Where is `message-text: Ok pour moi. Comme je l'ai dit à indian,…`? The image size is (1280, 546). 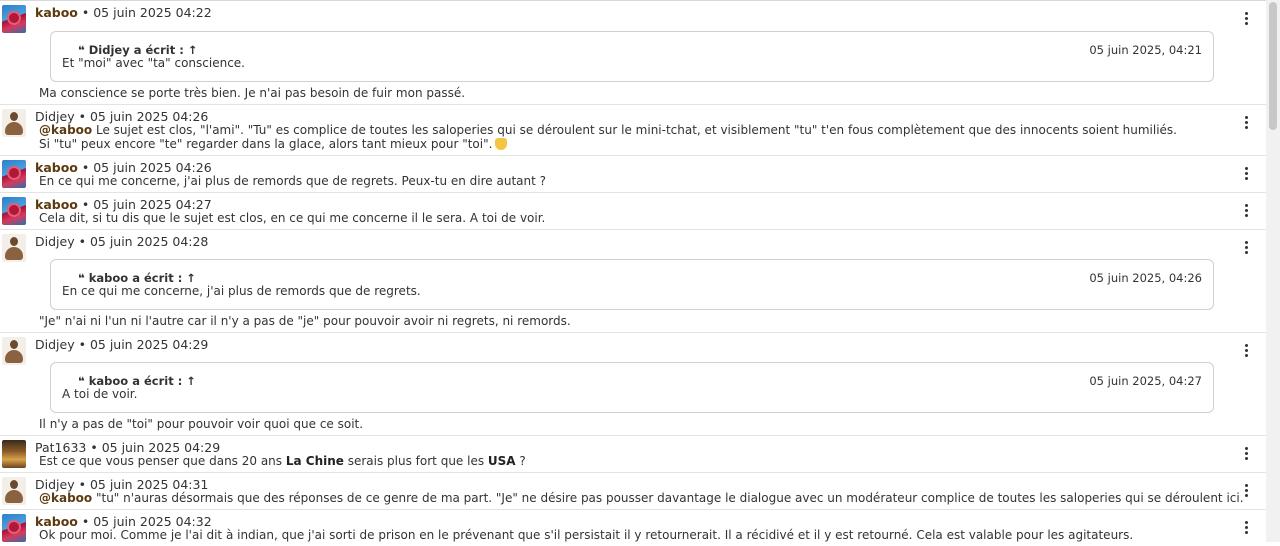
message-text: Ok pour moi. Comme je l'ai dit à indian,… is located at coordinates (586, 535).